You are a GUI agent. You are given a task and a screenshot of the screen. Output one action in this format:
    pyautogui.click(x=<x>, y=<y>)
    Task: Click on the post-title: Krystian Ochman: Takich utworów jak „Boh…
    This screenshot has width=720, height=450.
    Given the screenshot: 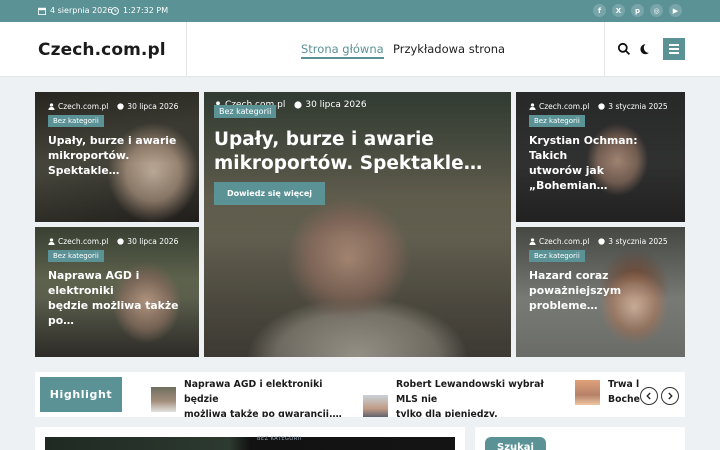 What is the action you would take?
    pyautogui.click(x=602, y=163)
    